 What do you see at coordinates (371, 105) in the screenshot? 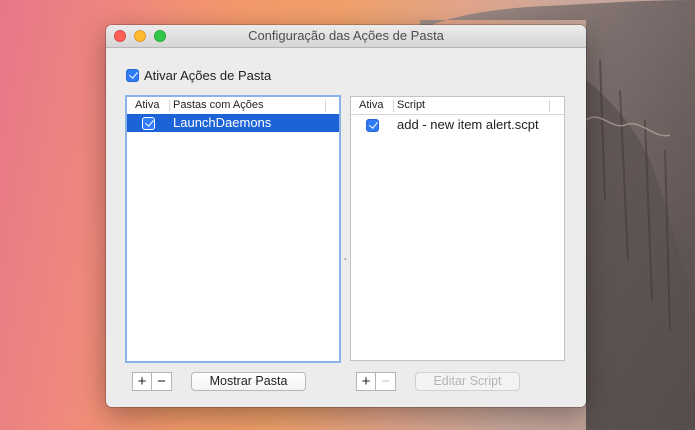
I see `scripts-column-active: Ativa` at bounding box center [371, 105].